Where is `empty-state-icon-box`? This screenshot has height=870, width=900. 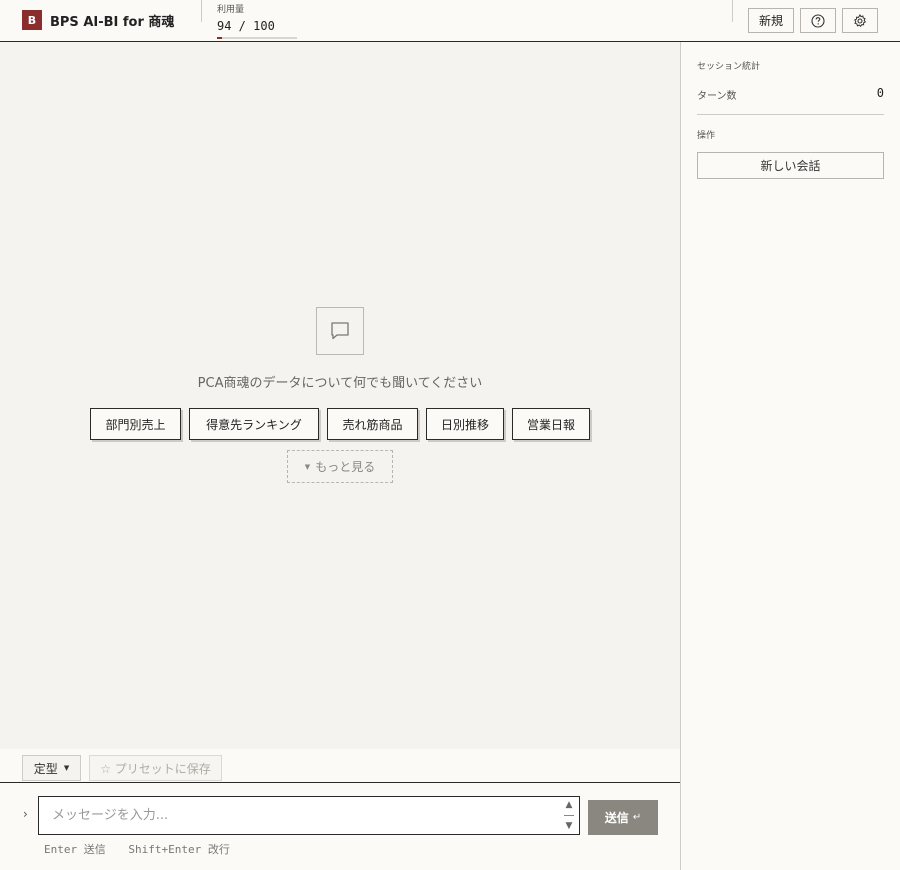
empty-state-icon-box is located at coordinates (340, 331).